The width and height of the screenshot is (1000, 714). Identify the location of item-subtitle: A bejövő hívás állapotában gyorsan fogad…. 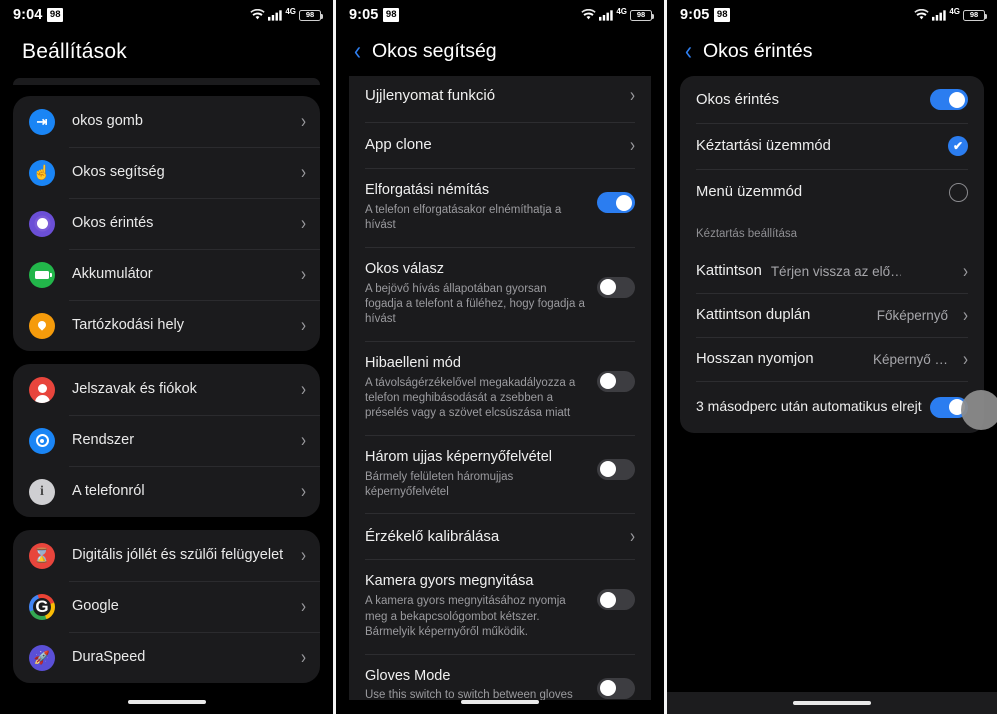
(475, 304).